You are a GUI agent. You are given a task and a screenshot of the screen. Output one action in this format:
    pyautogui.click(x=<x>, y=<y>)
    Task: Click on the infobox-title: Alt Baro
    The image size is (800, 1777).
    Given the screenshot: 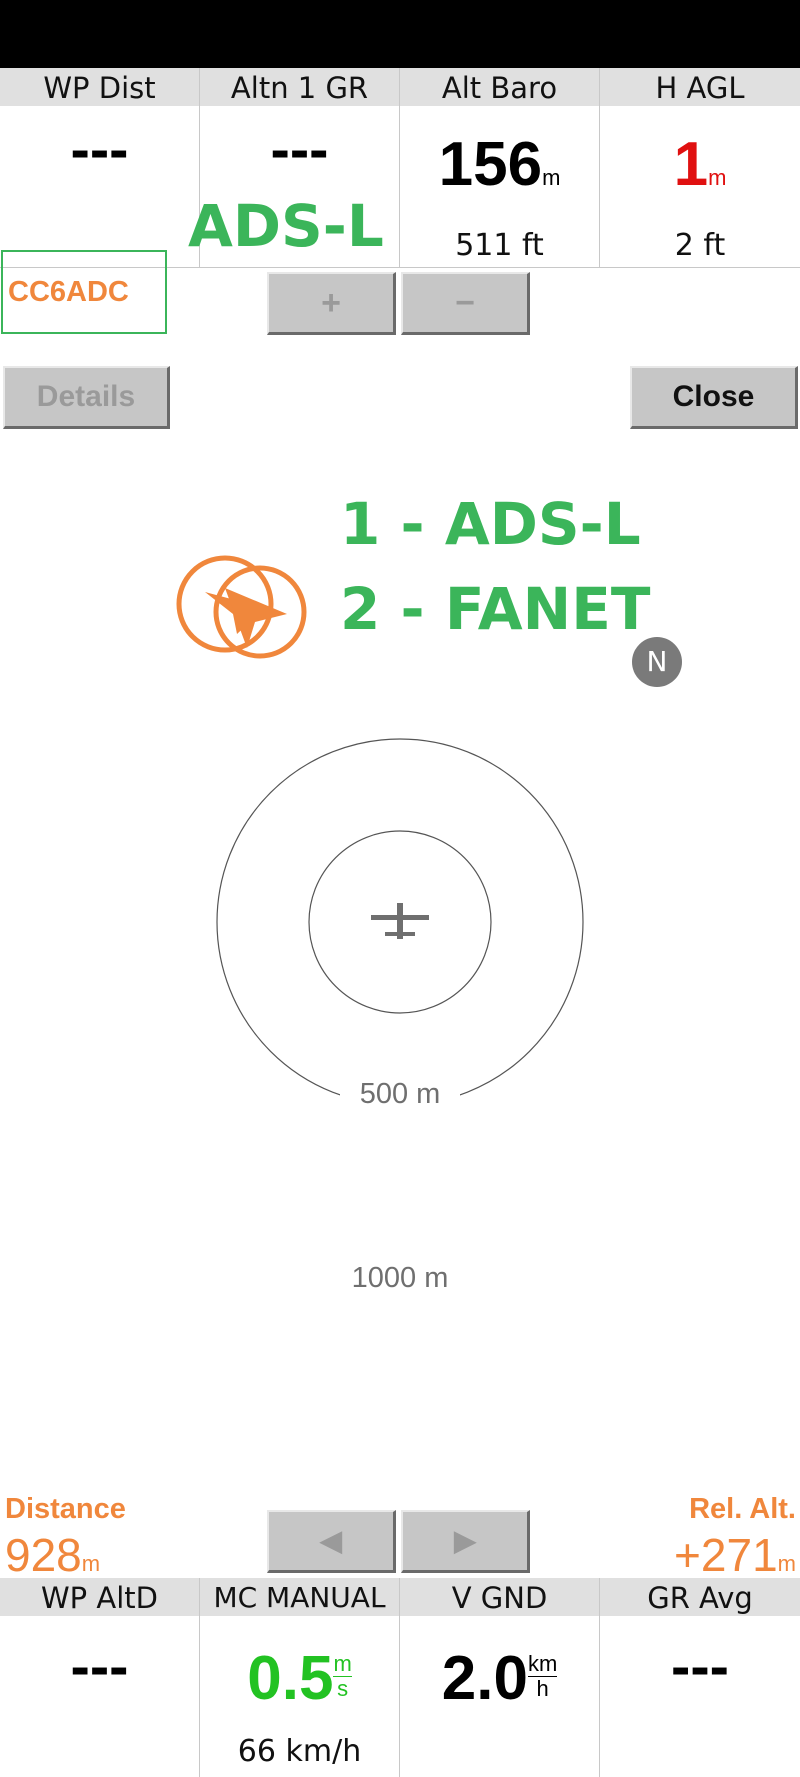 What is the action you would take?
    pyautogui.click(x=499, y=87)
    